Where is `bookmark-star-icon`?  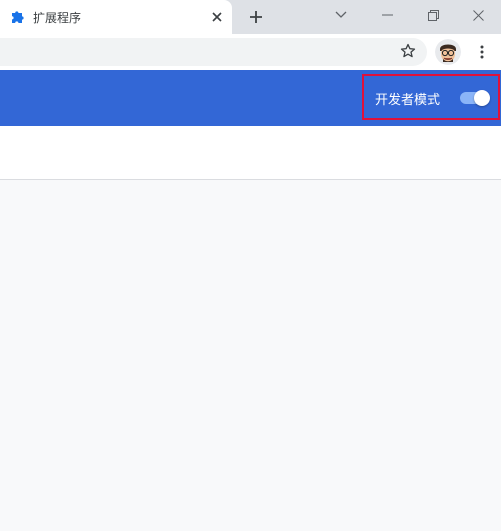 bookmark-star-icon is located at coordinates (408, 51).